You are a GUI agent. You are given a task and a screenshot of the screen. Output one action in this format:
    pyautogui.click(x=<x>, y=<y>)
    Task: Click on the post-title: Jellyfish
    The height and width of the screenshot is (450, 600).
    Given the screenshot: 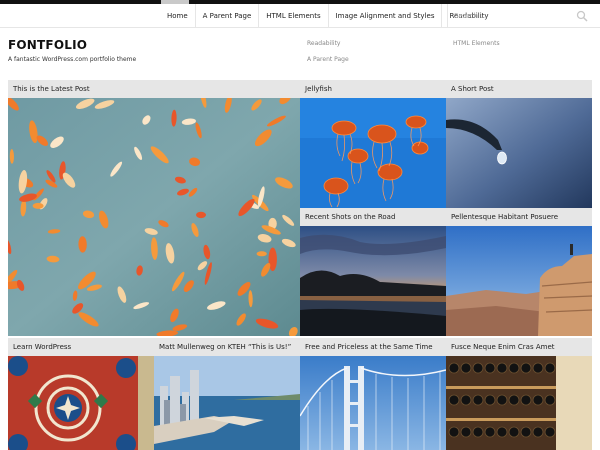 What is the action you would take?
    pyautogui.click(x=373, y=89)
    